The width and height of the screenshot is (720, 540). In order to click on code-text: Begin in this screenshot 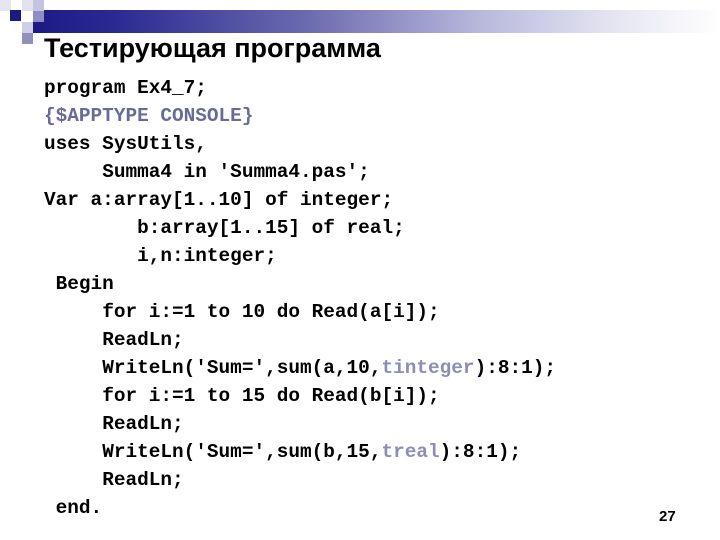, I will do `click(84, 284)`.